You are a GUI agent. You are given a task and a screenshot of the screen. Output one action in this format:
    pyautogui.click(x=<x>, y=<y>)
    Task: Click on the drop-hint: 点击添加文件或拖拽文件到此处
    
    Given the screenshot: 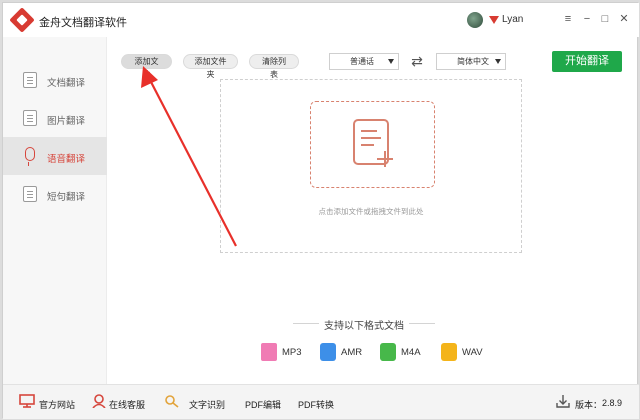 What is the action you would take?
    pyautogui.click(x=371, y=211)
    